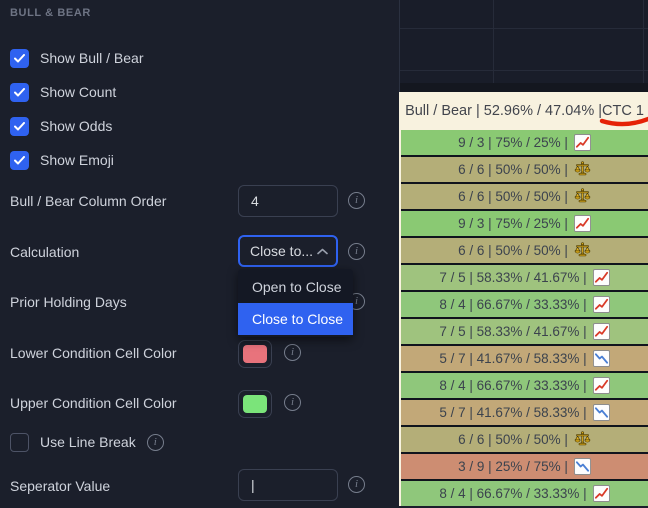  I want to click on checkbox-show-bull-bear: Show Bull / Bear, so click(77, 58).